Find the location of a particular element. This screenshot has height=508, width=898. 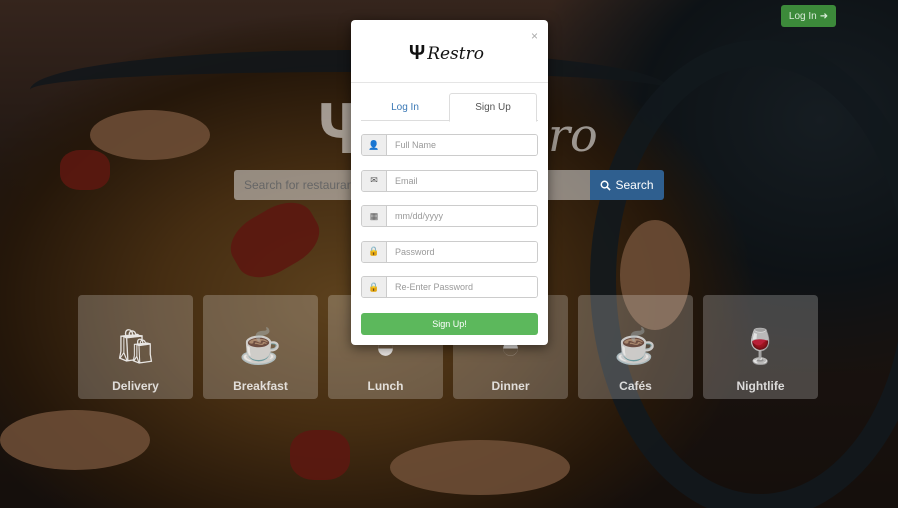

nightlife-icon: 🍷 is located at coordinates (760, 347).